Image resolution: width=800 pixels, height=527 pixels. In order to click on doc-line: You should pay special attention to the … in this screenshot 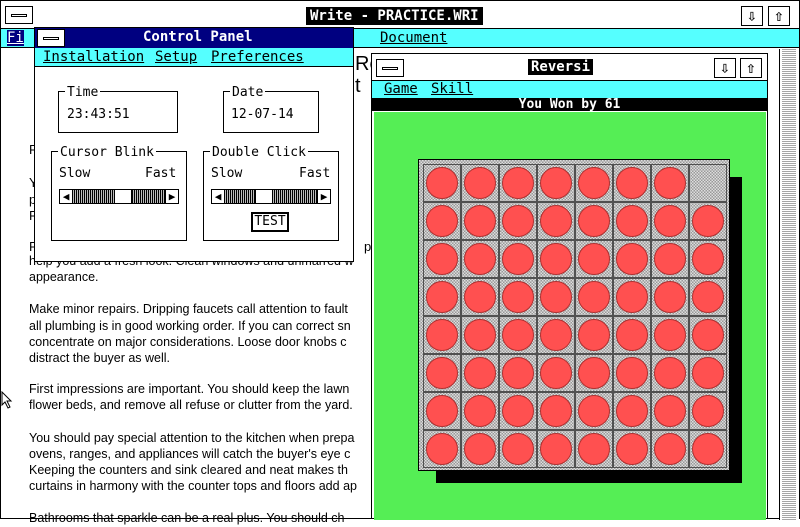, I will do `click(192, 438)`.